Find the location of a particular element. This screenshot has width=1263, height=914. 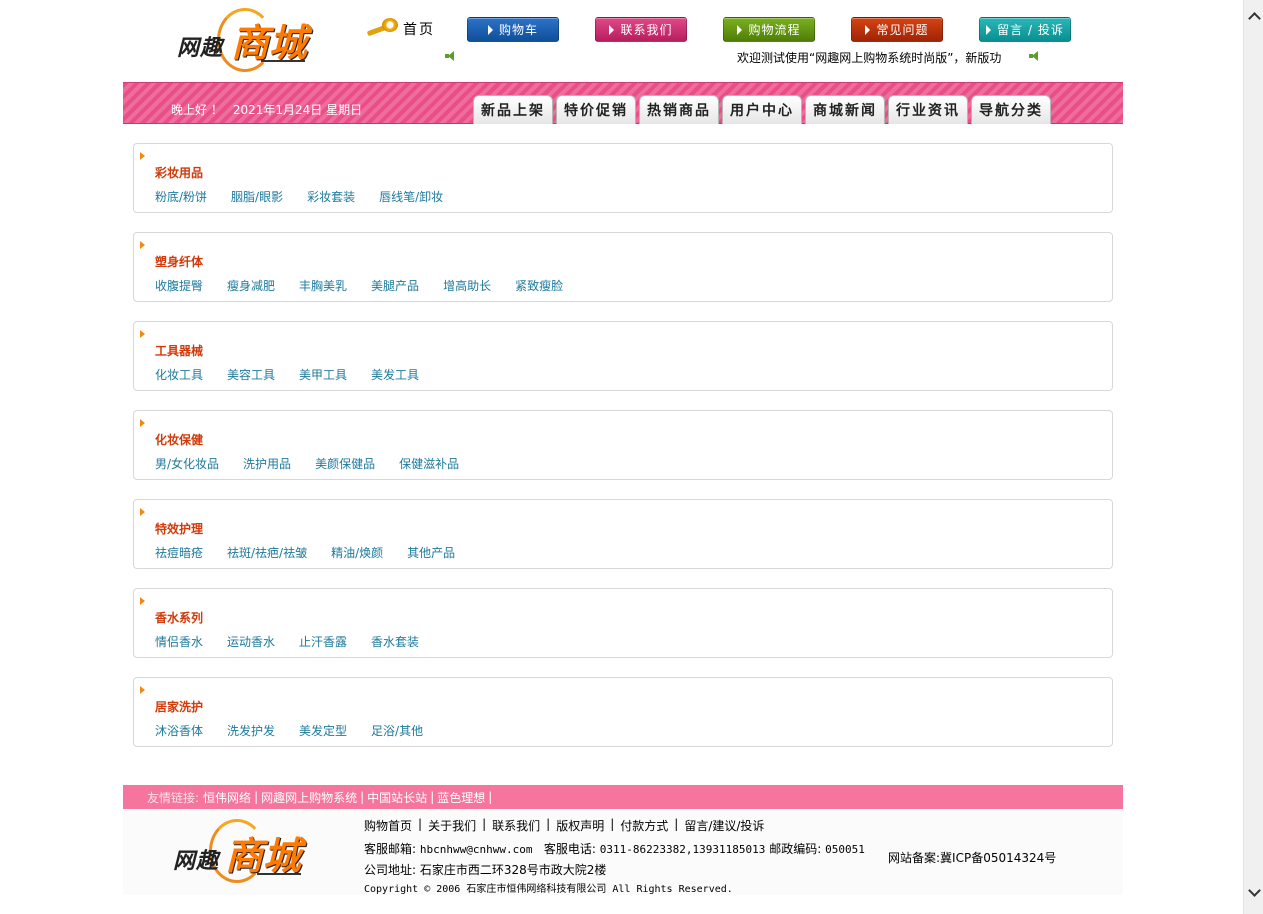

footer-logo-text: 网趣 is located at coordinates (196, 861).